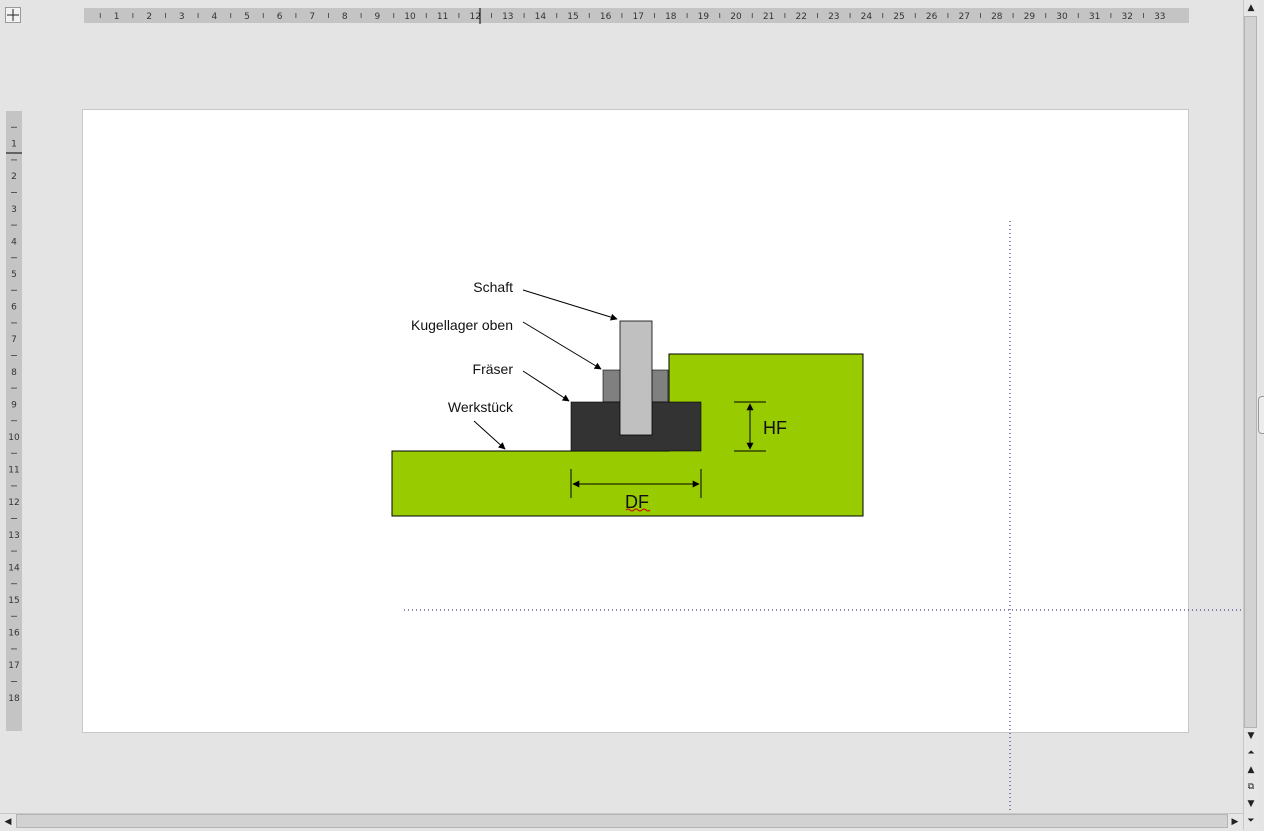 This screenshot has height=831, width=1264. I want to click on vertical-ruler-label: 11, so click(13, 471).